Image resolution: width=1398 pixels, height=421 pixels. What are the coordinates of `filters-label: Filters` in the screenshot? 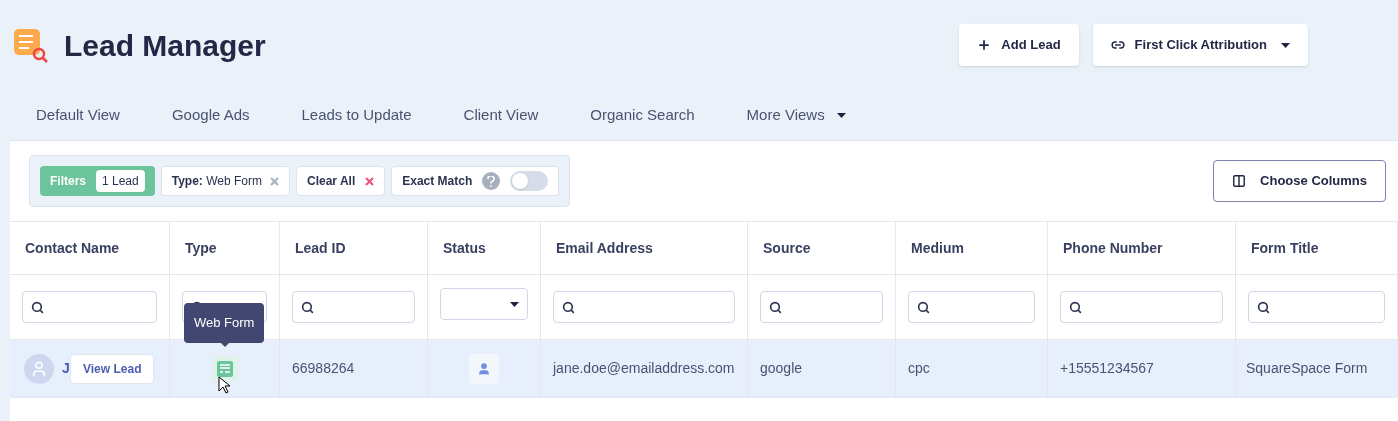 It's located at (68, 181).